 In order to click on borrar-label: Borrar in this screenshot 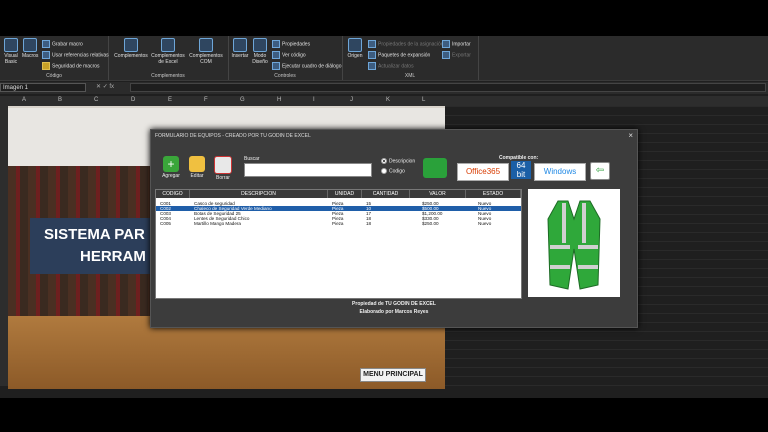, I will do `click(223, 178)`.